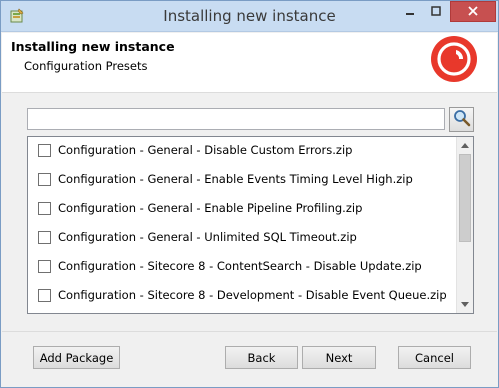 The width and height of the screenshot is (499, 388). I want to click on scroll-up-button, so click(465, 145).